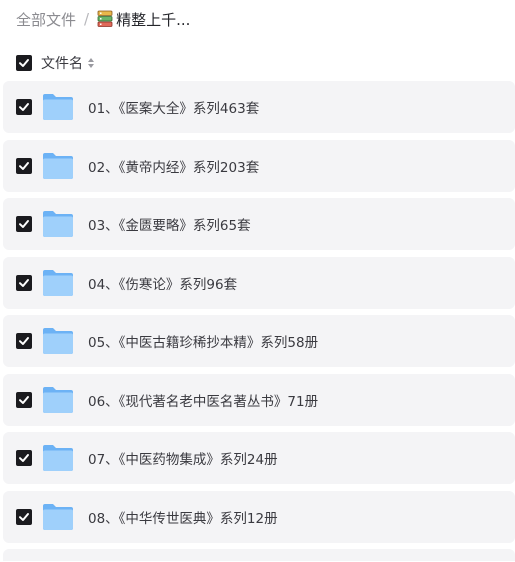 The width and height of the screenshot is (515, 562). Describe the element at coordinates (259, 555) in the screenshot. I see `file-row-partial` at that location.